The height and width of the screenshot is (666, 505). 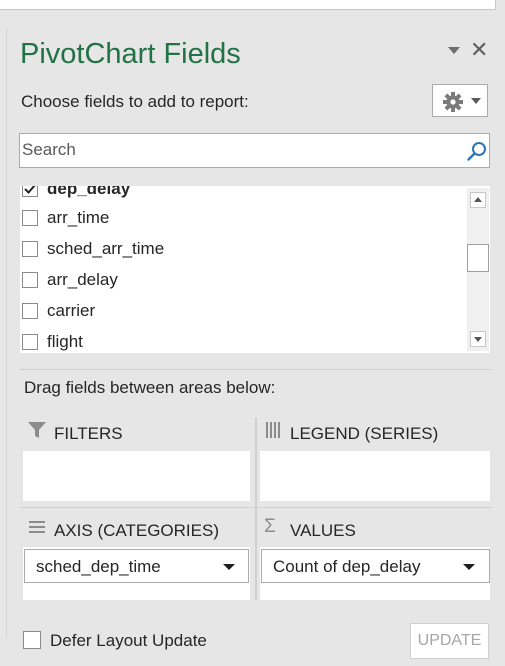 I want to click on filters-title: FILTERS, so click(x=88, y=433).